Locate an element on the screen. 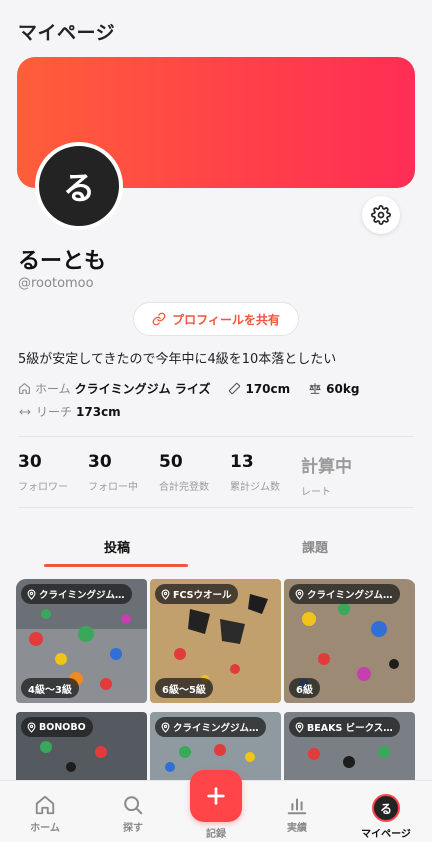  weight-value: 60kg is located at coordinates (343, 388).